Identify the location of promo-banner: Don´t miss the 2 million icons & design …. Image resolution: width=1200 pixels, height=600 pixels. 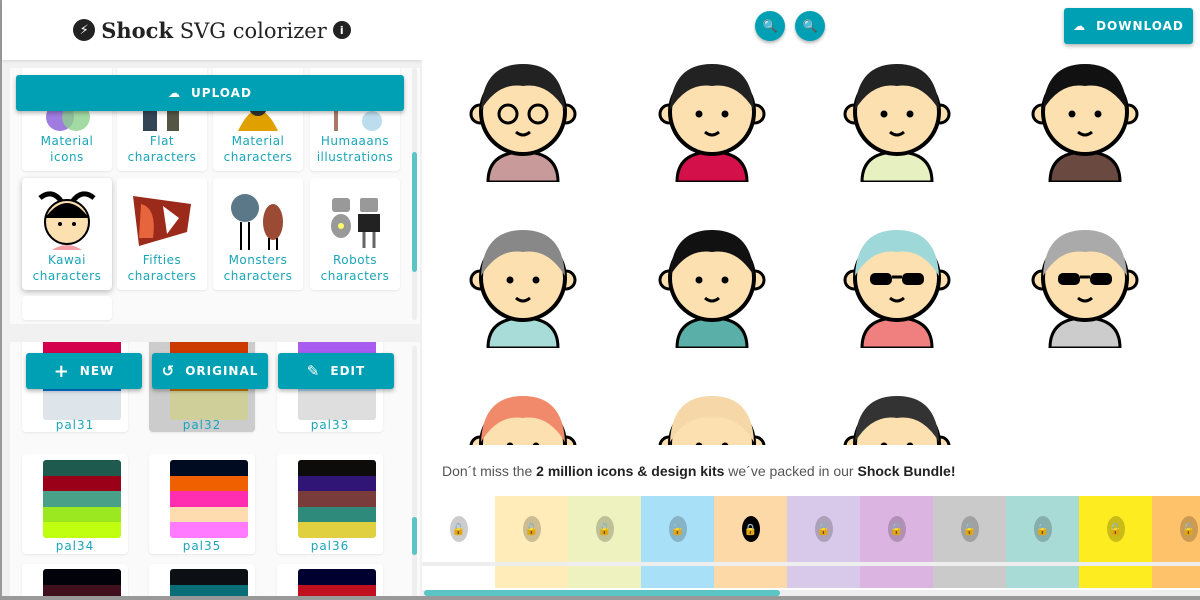
(699, 471).